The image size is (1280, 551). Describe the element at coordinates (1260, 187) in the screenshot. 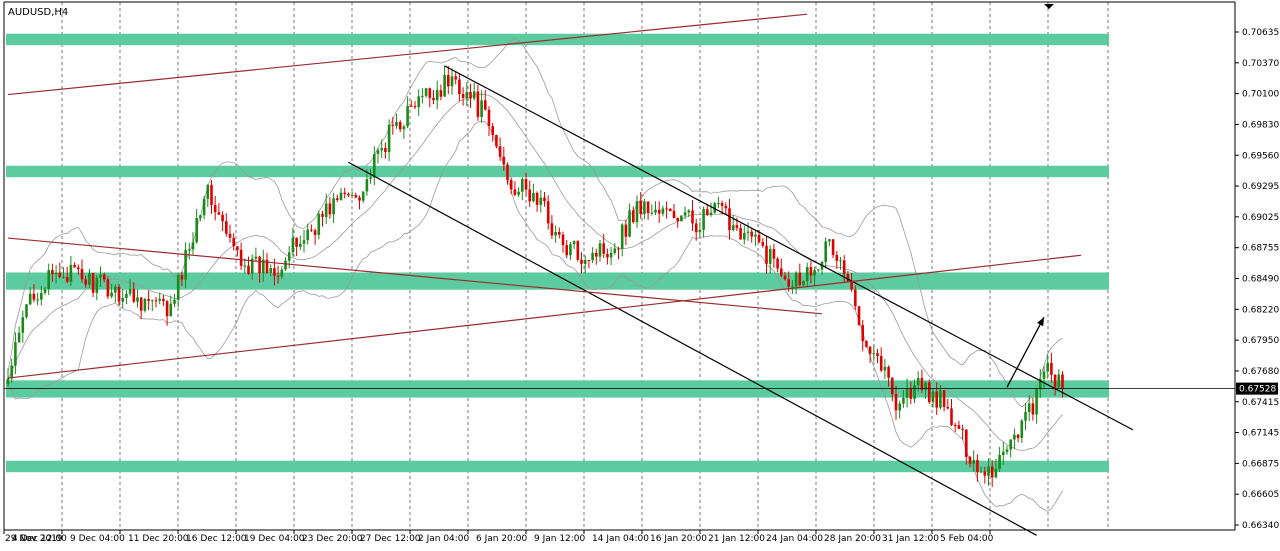

I see `y-tick-label: 0.69295` at that location.